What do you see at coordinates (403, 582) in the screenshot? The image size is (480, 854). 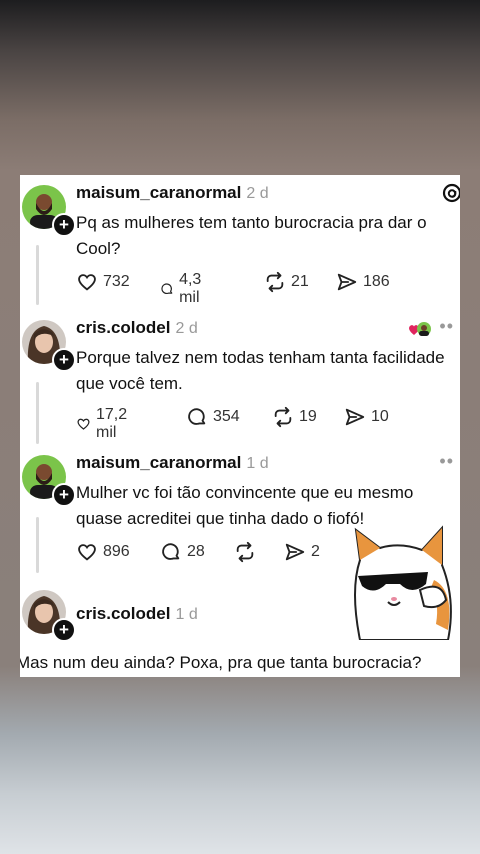 I see `sunglasses-cat-sticker` at bounding box center [403, 582].